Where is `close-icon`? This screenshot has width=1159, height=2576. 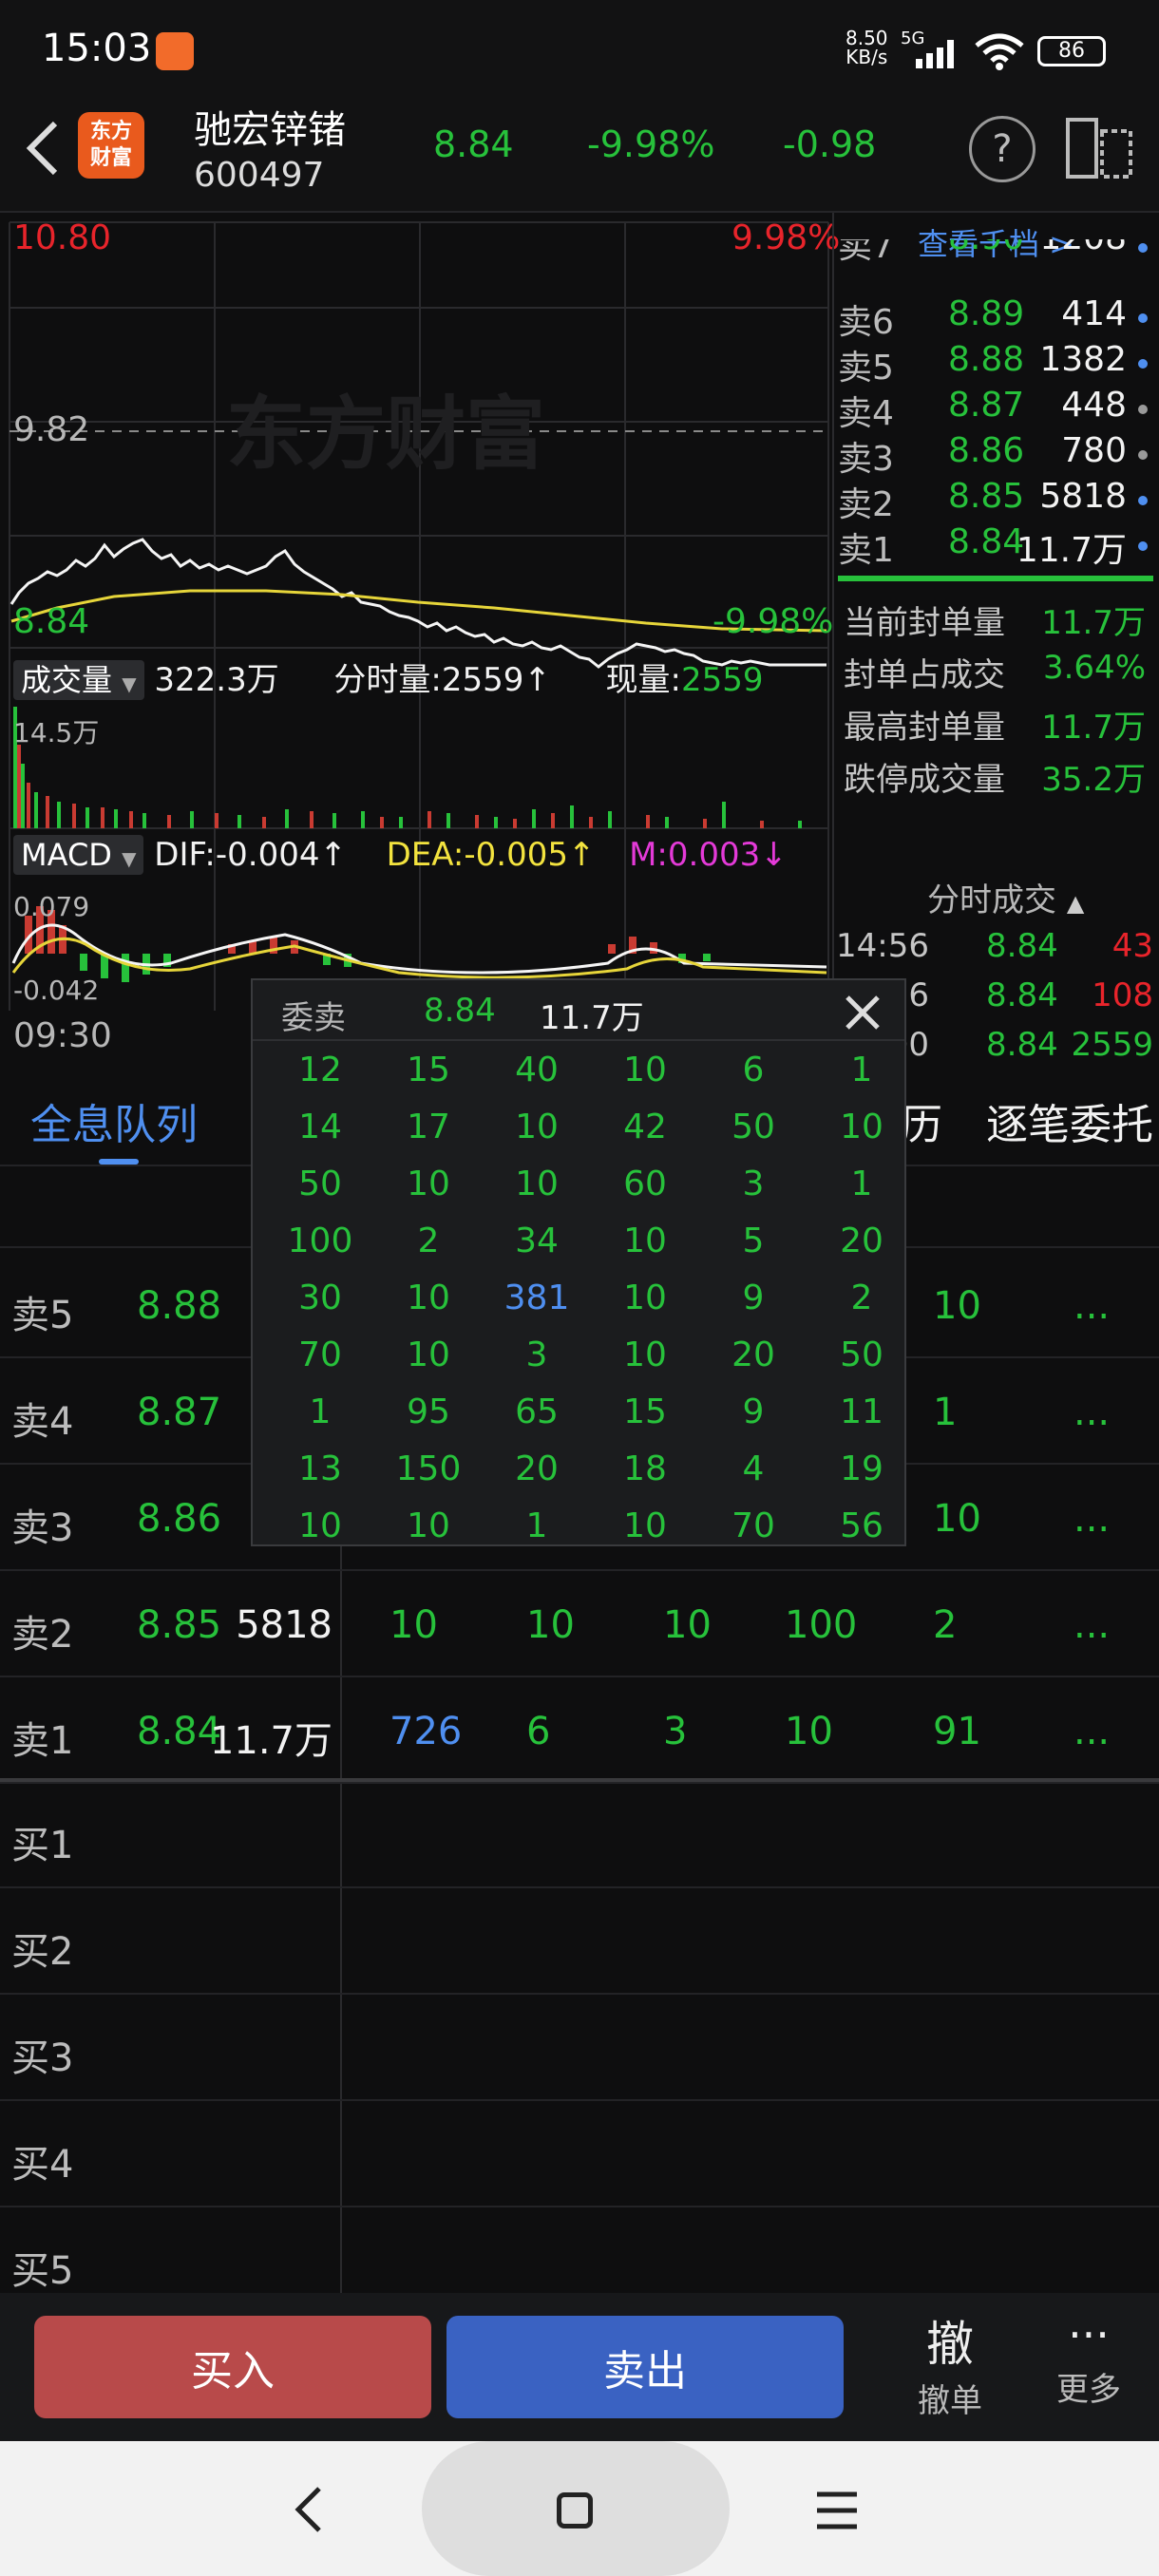 close-icon is located at coordinates (862, 1012).